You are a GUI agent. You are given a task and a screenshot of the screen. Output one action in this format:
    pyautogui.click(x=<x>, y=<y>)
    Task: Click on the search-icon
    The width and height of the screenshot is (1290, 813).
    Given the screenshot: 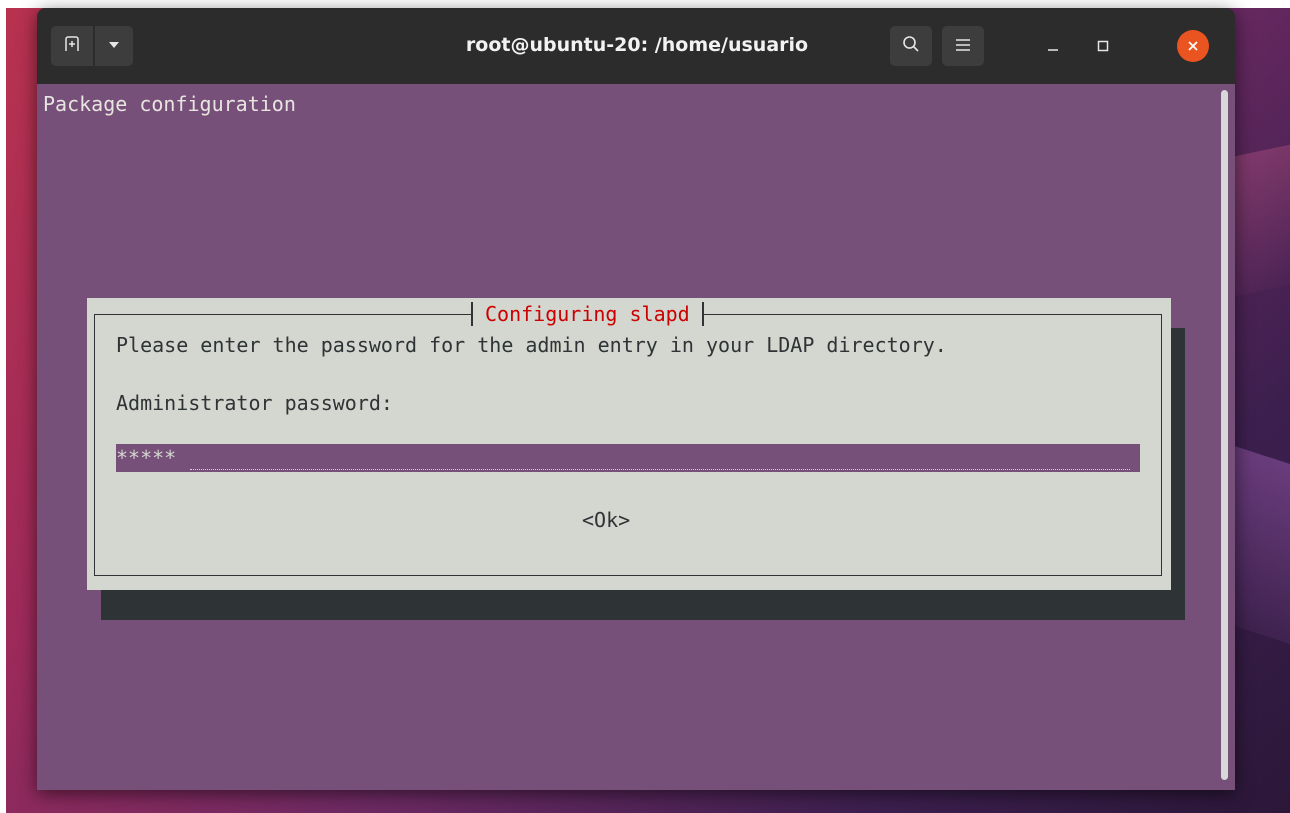 What is the action you would take?
    pyautogui.click(x=911, y=46)
    